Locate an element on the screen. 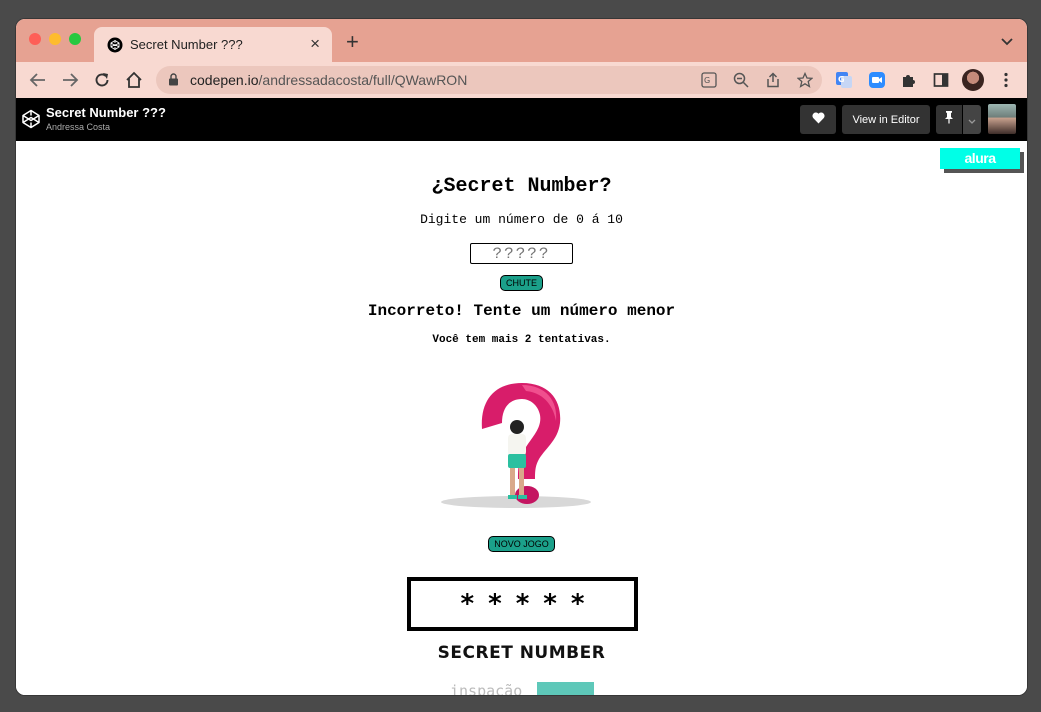 The image size is (1041, 712). codepen-favicon-icon is located at coordinates (115, 45).